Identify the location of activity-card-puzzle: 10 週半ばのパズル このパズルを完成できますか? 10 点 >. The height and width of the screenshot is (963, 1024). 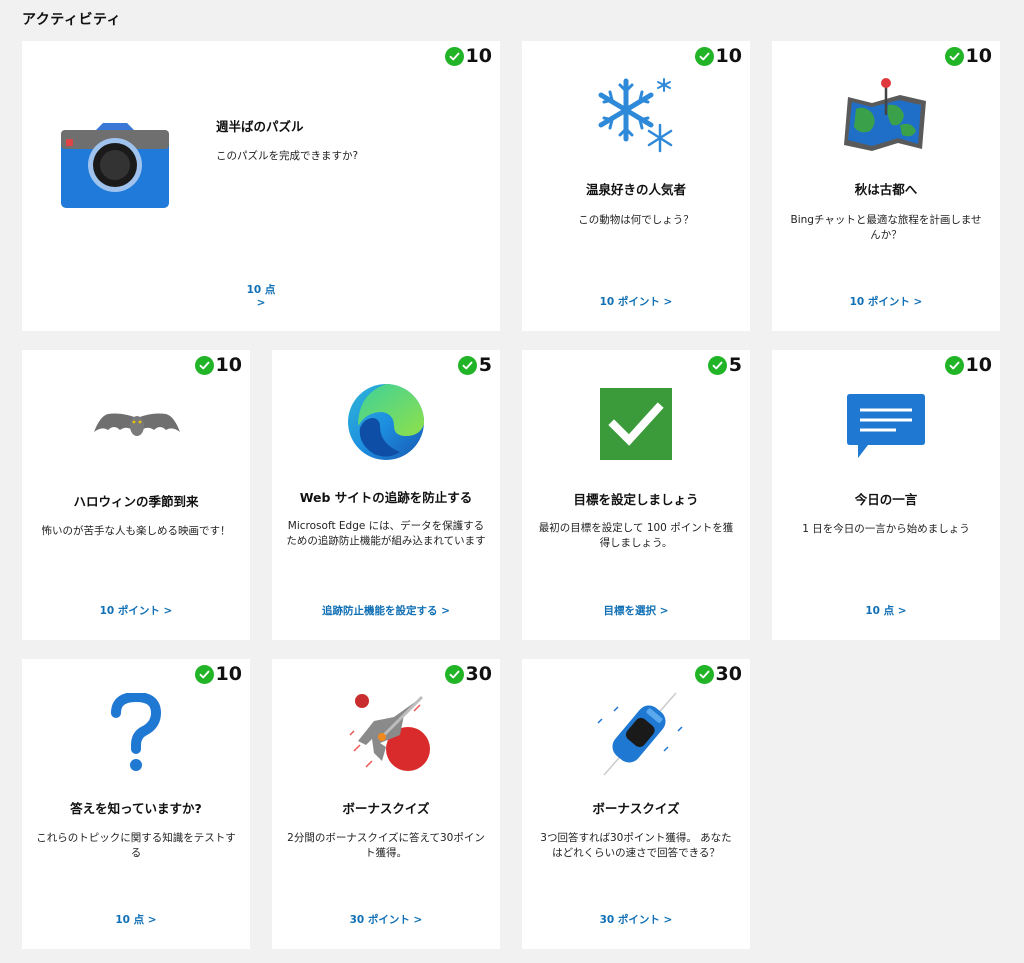
(261, 186).